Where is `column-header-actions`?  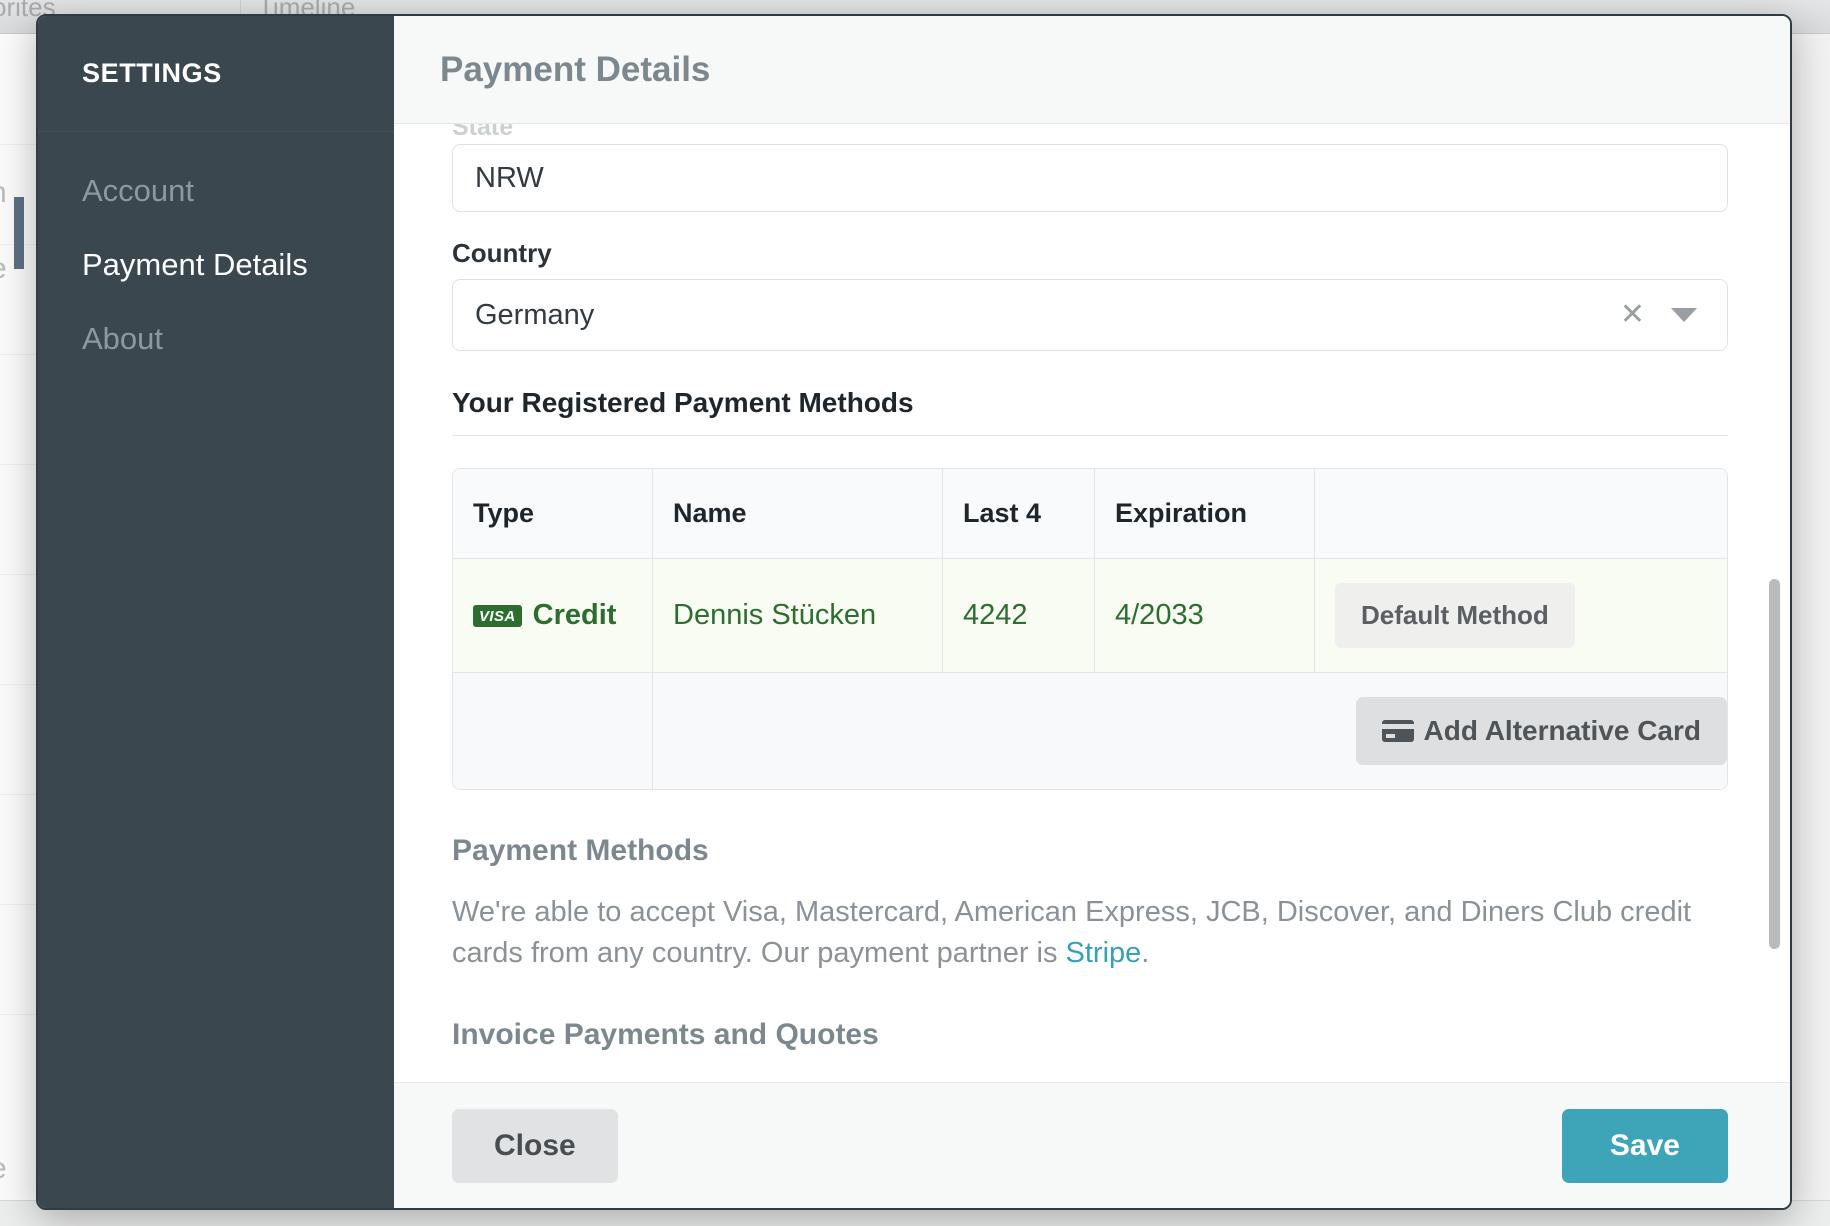 column-header-actions is located at coordinates (1521, 514).